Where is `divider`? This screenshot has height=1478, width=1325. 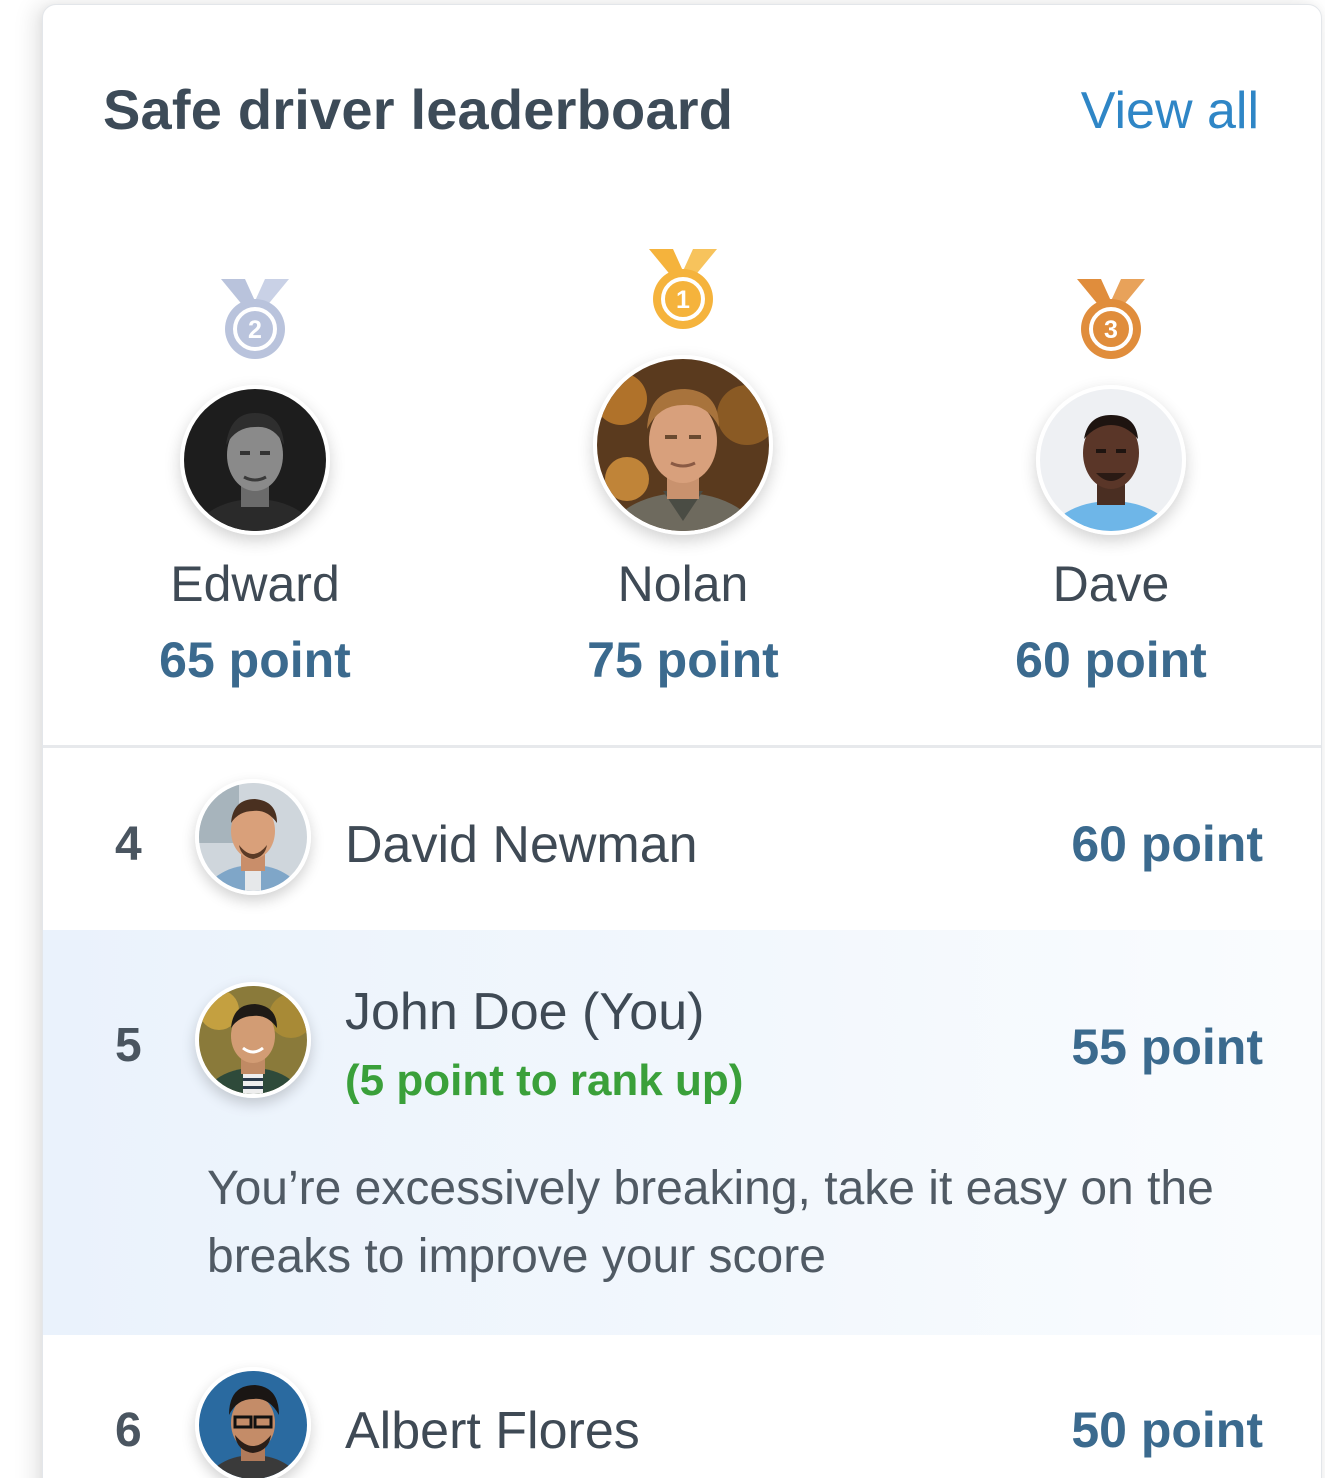 divider is located at coordinates (682, 746).